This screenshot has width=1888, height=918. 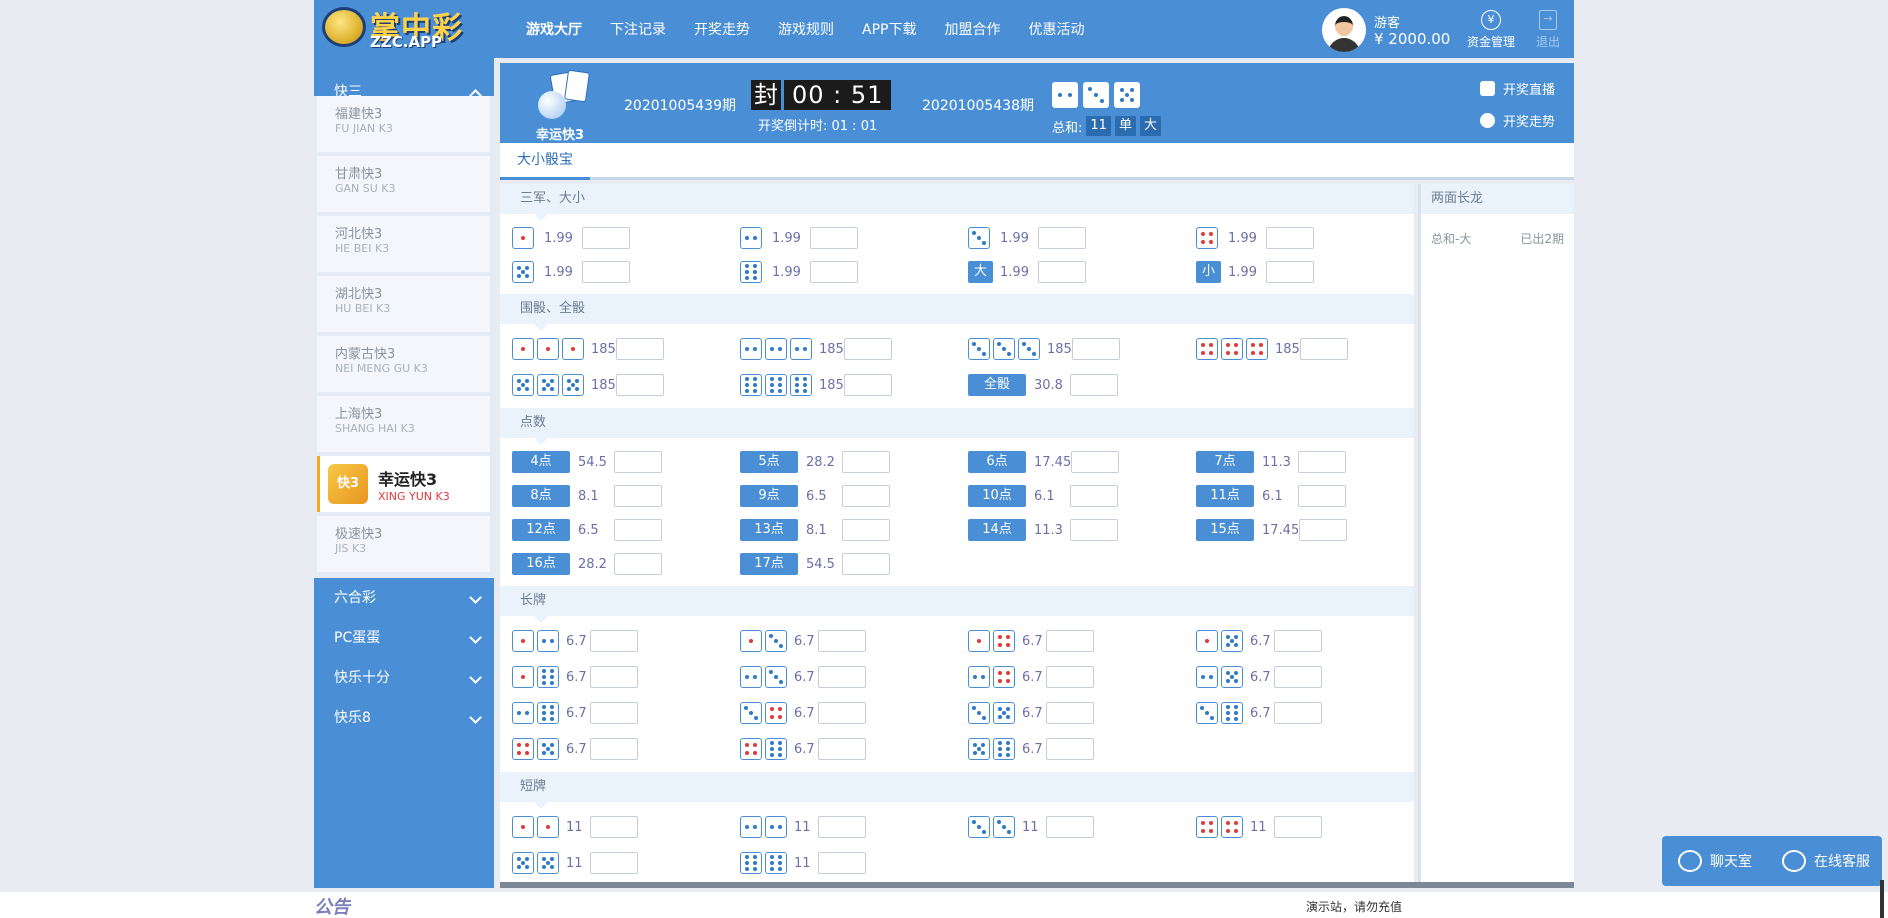 I want to click on sidebar-item-k3: 快3 幸运快3 XING YUN K3, so click(x=403, y=484).